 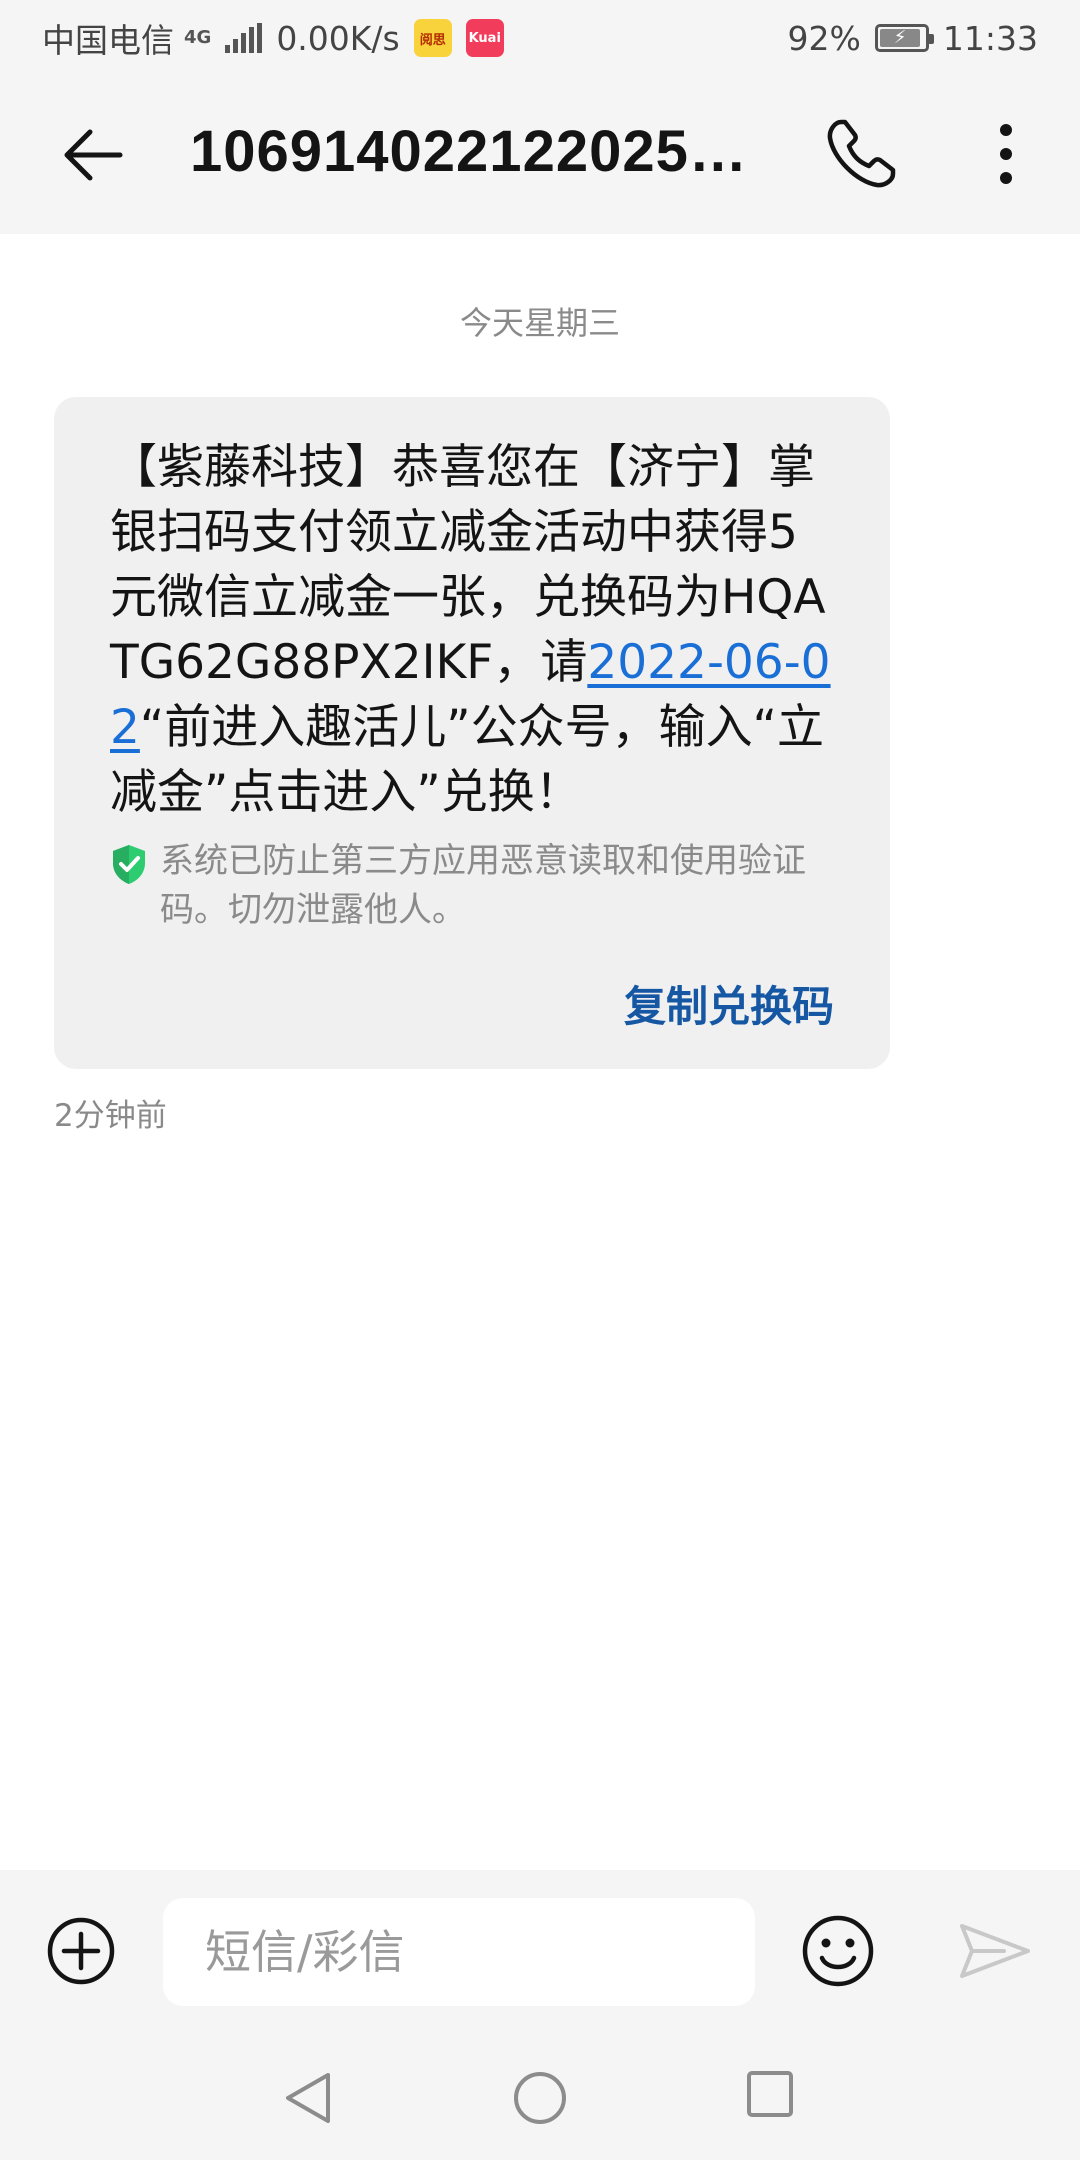 I want to click on copy-code-button: 复制兑换码, so click(x=729, y=1003).